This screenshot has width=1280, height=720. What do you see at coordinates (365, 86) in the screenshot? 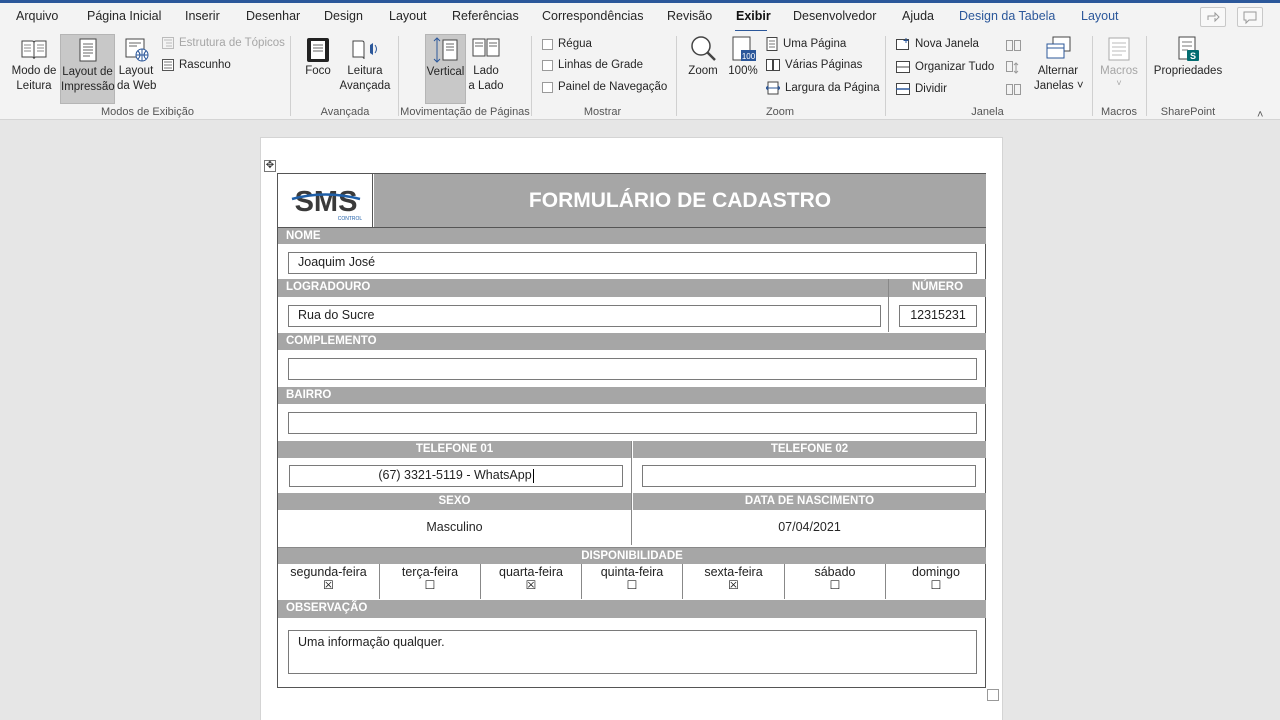
I see `leitura-avancada-label-2: Avançada` at bounding box center [365, 86].